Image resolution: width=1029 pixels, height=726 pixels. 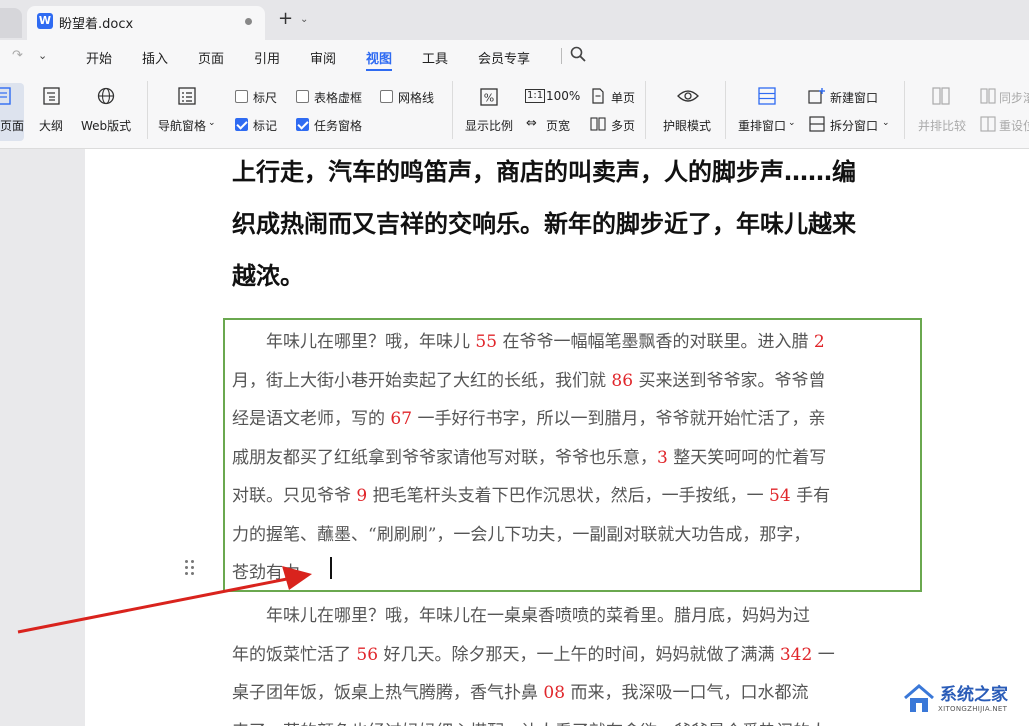 What do you see at coordinates (619, 419) in the screenshot?
I see `text-run: 一手好行书字，所以一到腊月，爷爷就开始忙活了，亲` at bounding box center [619, 419].